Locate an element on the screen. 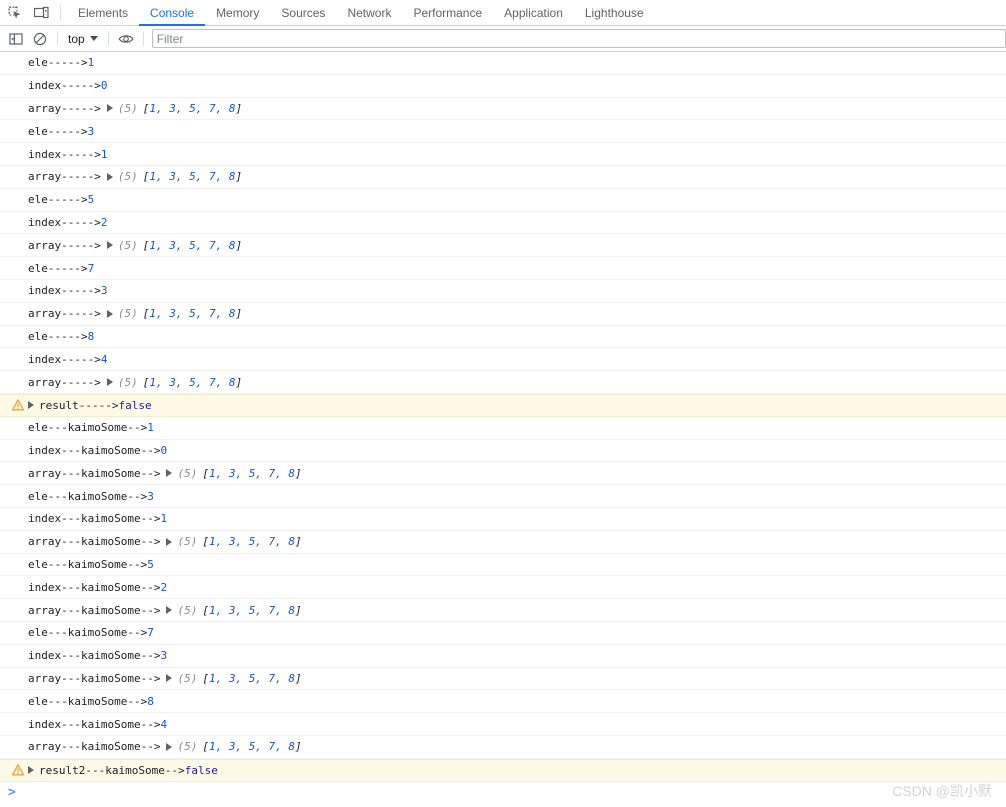 This screenshot has width=1006, height=807. device-toolbar-icon is located at coordinates (41, 13).